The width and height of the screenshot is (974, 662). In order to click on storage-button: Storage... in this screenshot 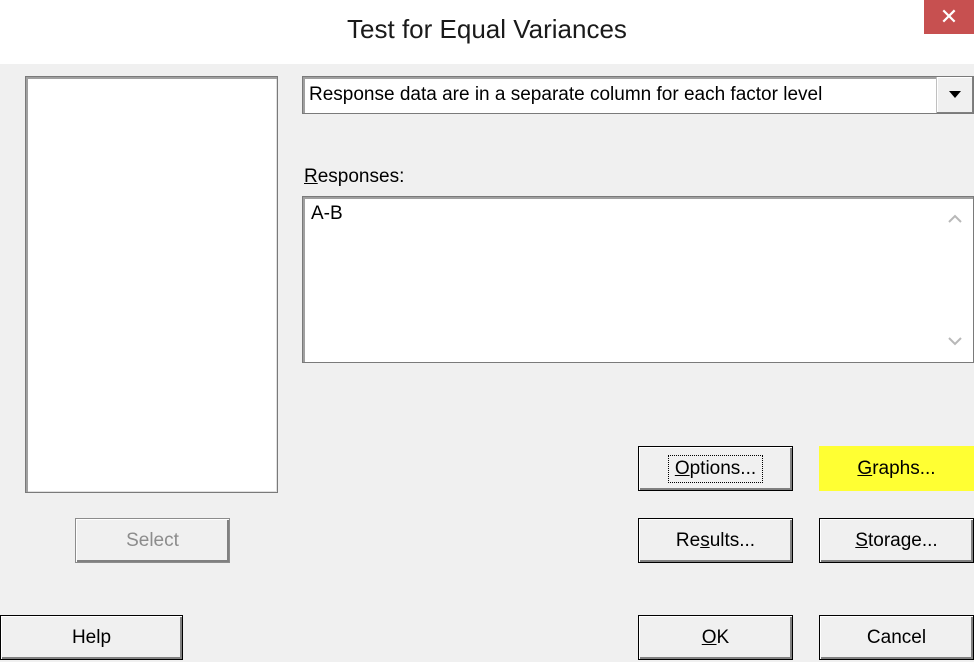, I will do `click(896, 540)`.